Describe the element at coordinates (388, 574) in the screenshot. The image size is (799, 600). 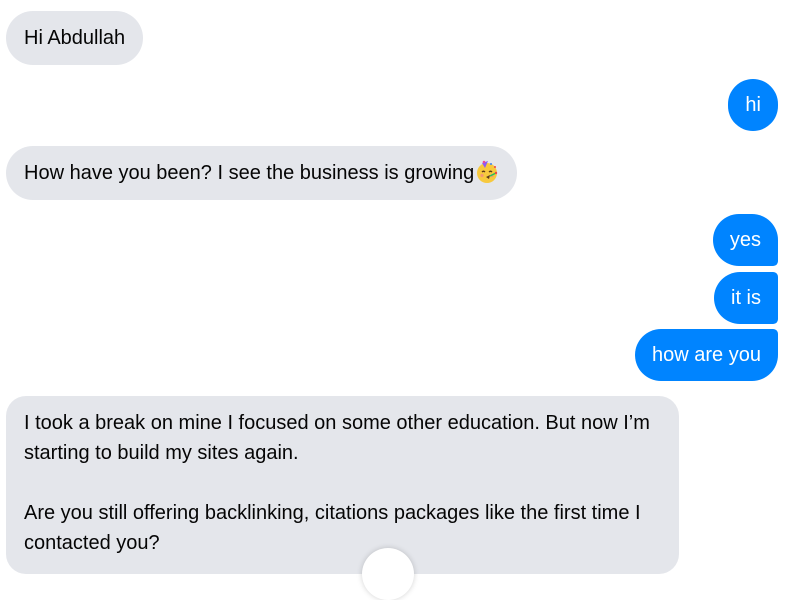
I see `scroll-to-bottom-button` at that location.